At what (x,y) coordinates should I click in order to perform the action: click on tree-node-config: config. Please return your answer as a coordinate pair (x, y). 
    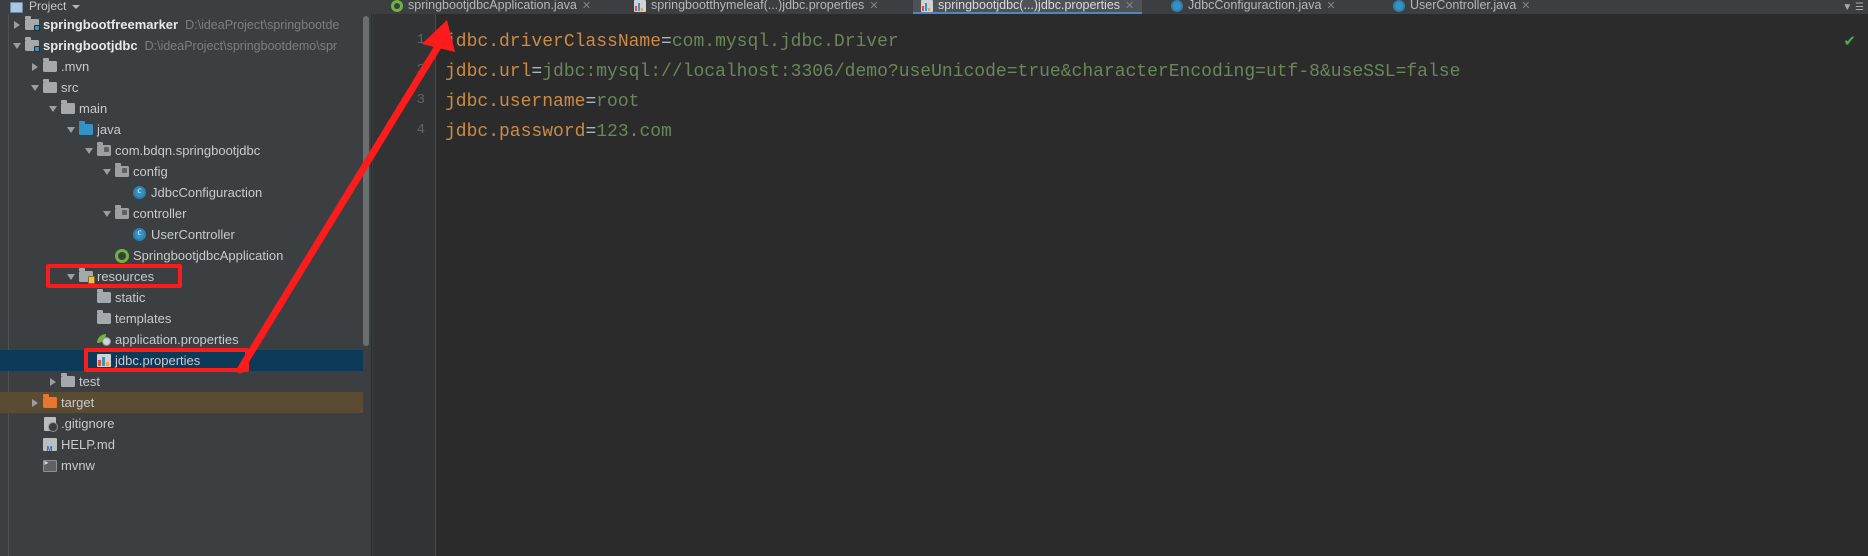
    Looking at the image, I should click on (181, 171).